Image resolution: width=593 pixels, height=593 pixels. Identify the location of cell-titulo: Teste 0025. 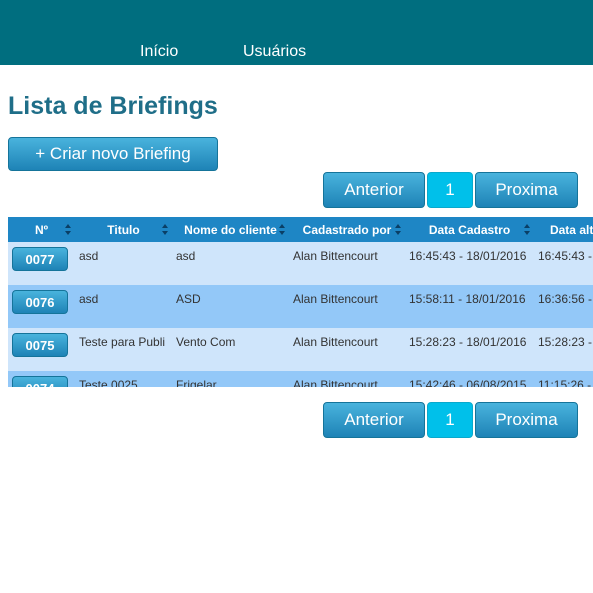
(123, 379).